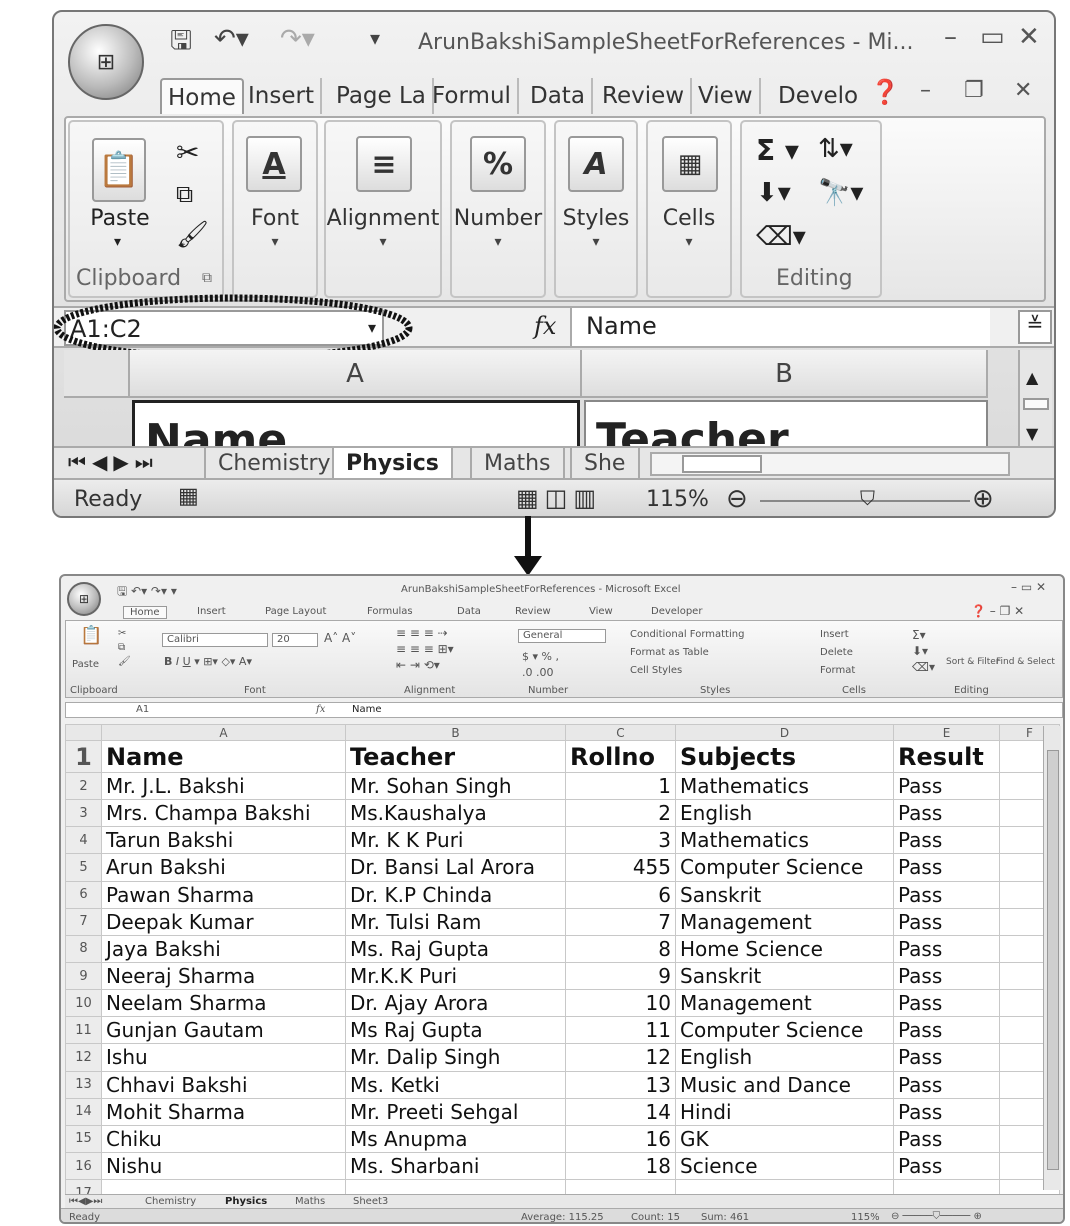 Image resolution: width=1070 pixels, height=1226 pixels. Describe the element at coordinates (983, 499) in the screenshot. I see `zoom-in-icon: ⊕` at that location.